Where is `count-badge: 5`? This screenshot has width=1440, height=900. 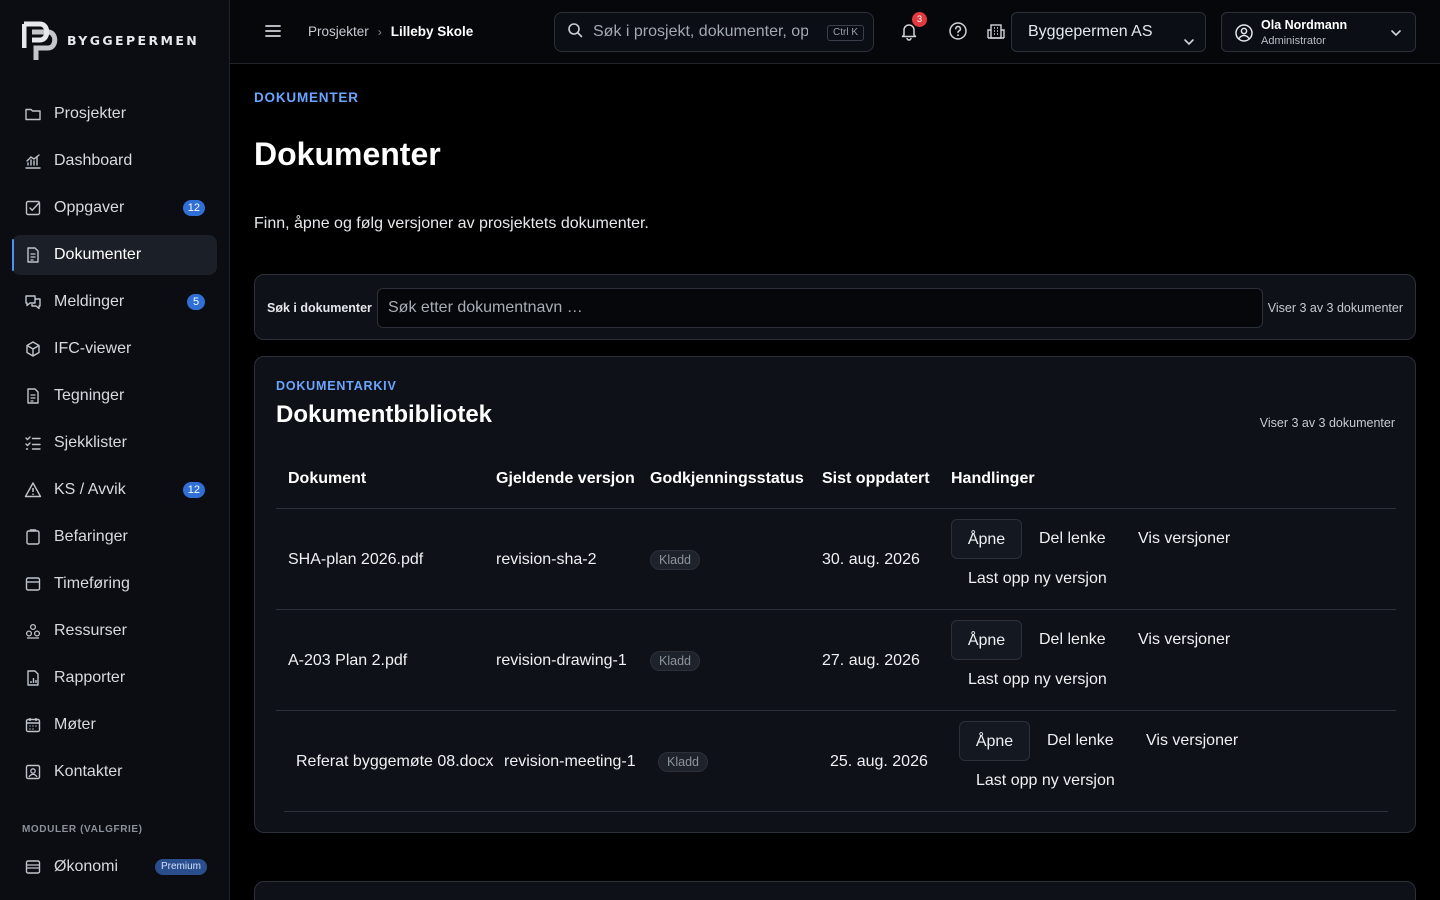 count-badge: 5 is located at coordinates (196, 302).